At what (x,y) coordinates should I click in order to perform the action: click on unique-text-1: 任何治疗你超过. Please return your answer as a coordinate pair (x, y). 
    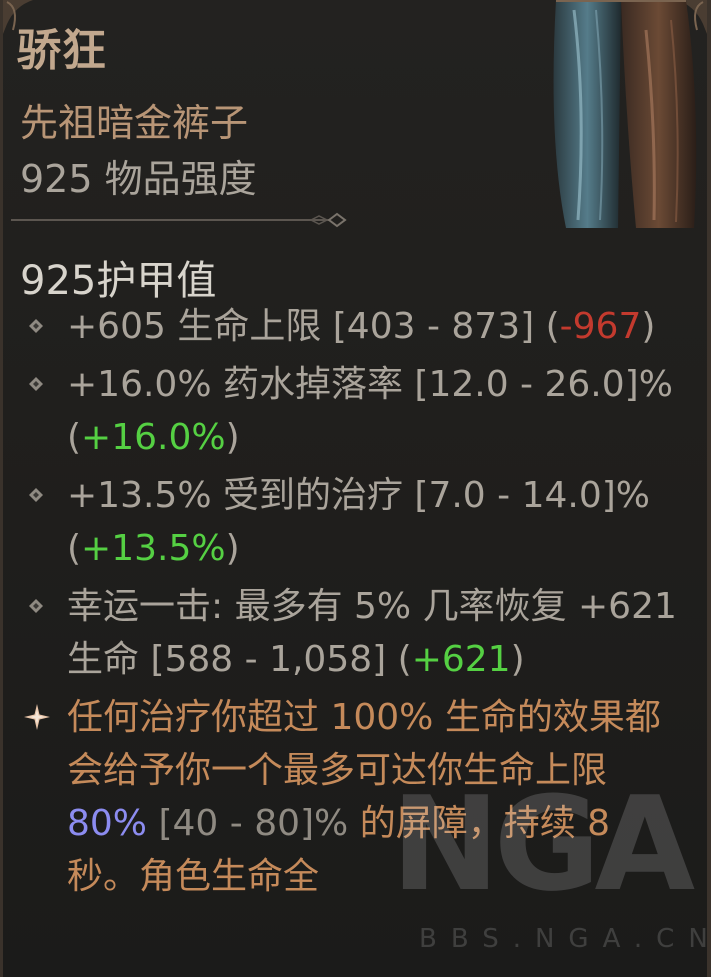
    Looking at the image, I should click on (199, 717).